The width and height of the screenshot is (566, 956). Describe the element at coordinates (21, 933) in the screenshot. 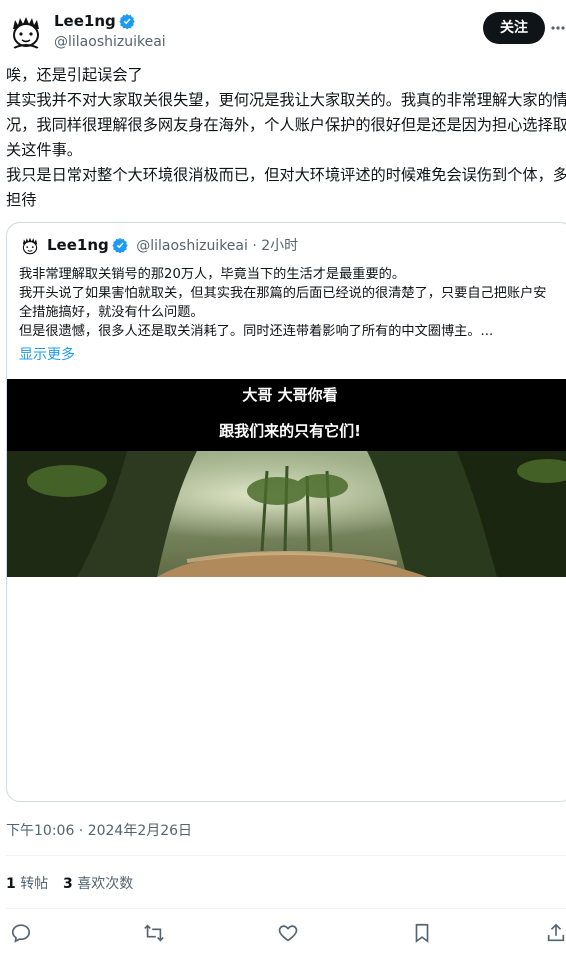

I see `reply-icon` at that location.